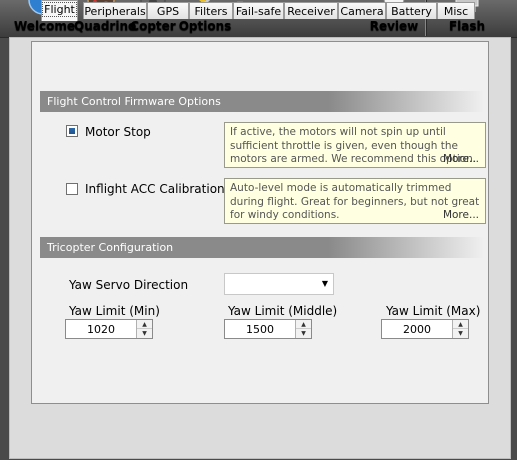 The height and width of the screenshot is (460, 517). I want to click on yaw-limit-middle-value: 1500, so click(260, 329).